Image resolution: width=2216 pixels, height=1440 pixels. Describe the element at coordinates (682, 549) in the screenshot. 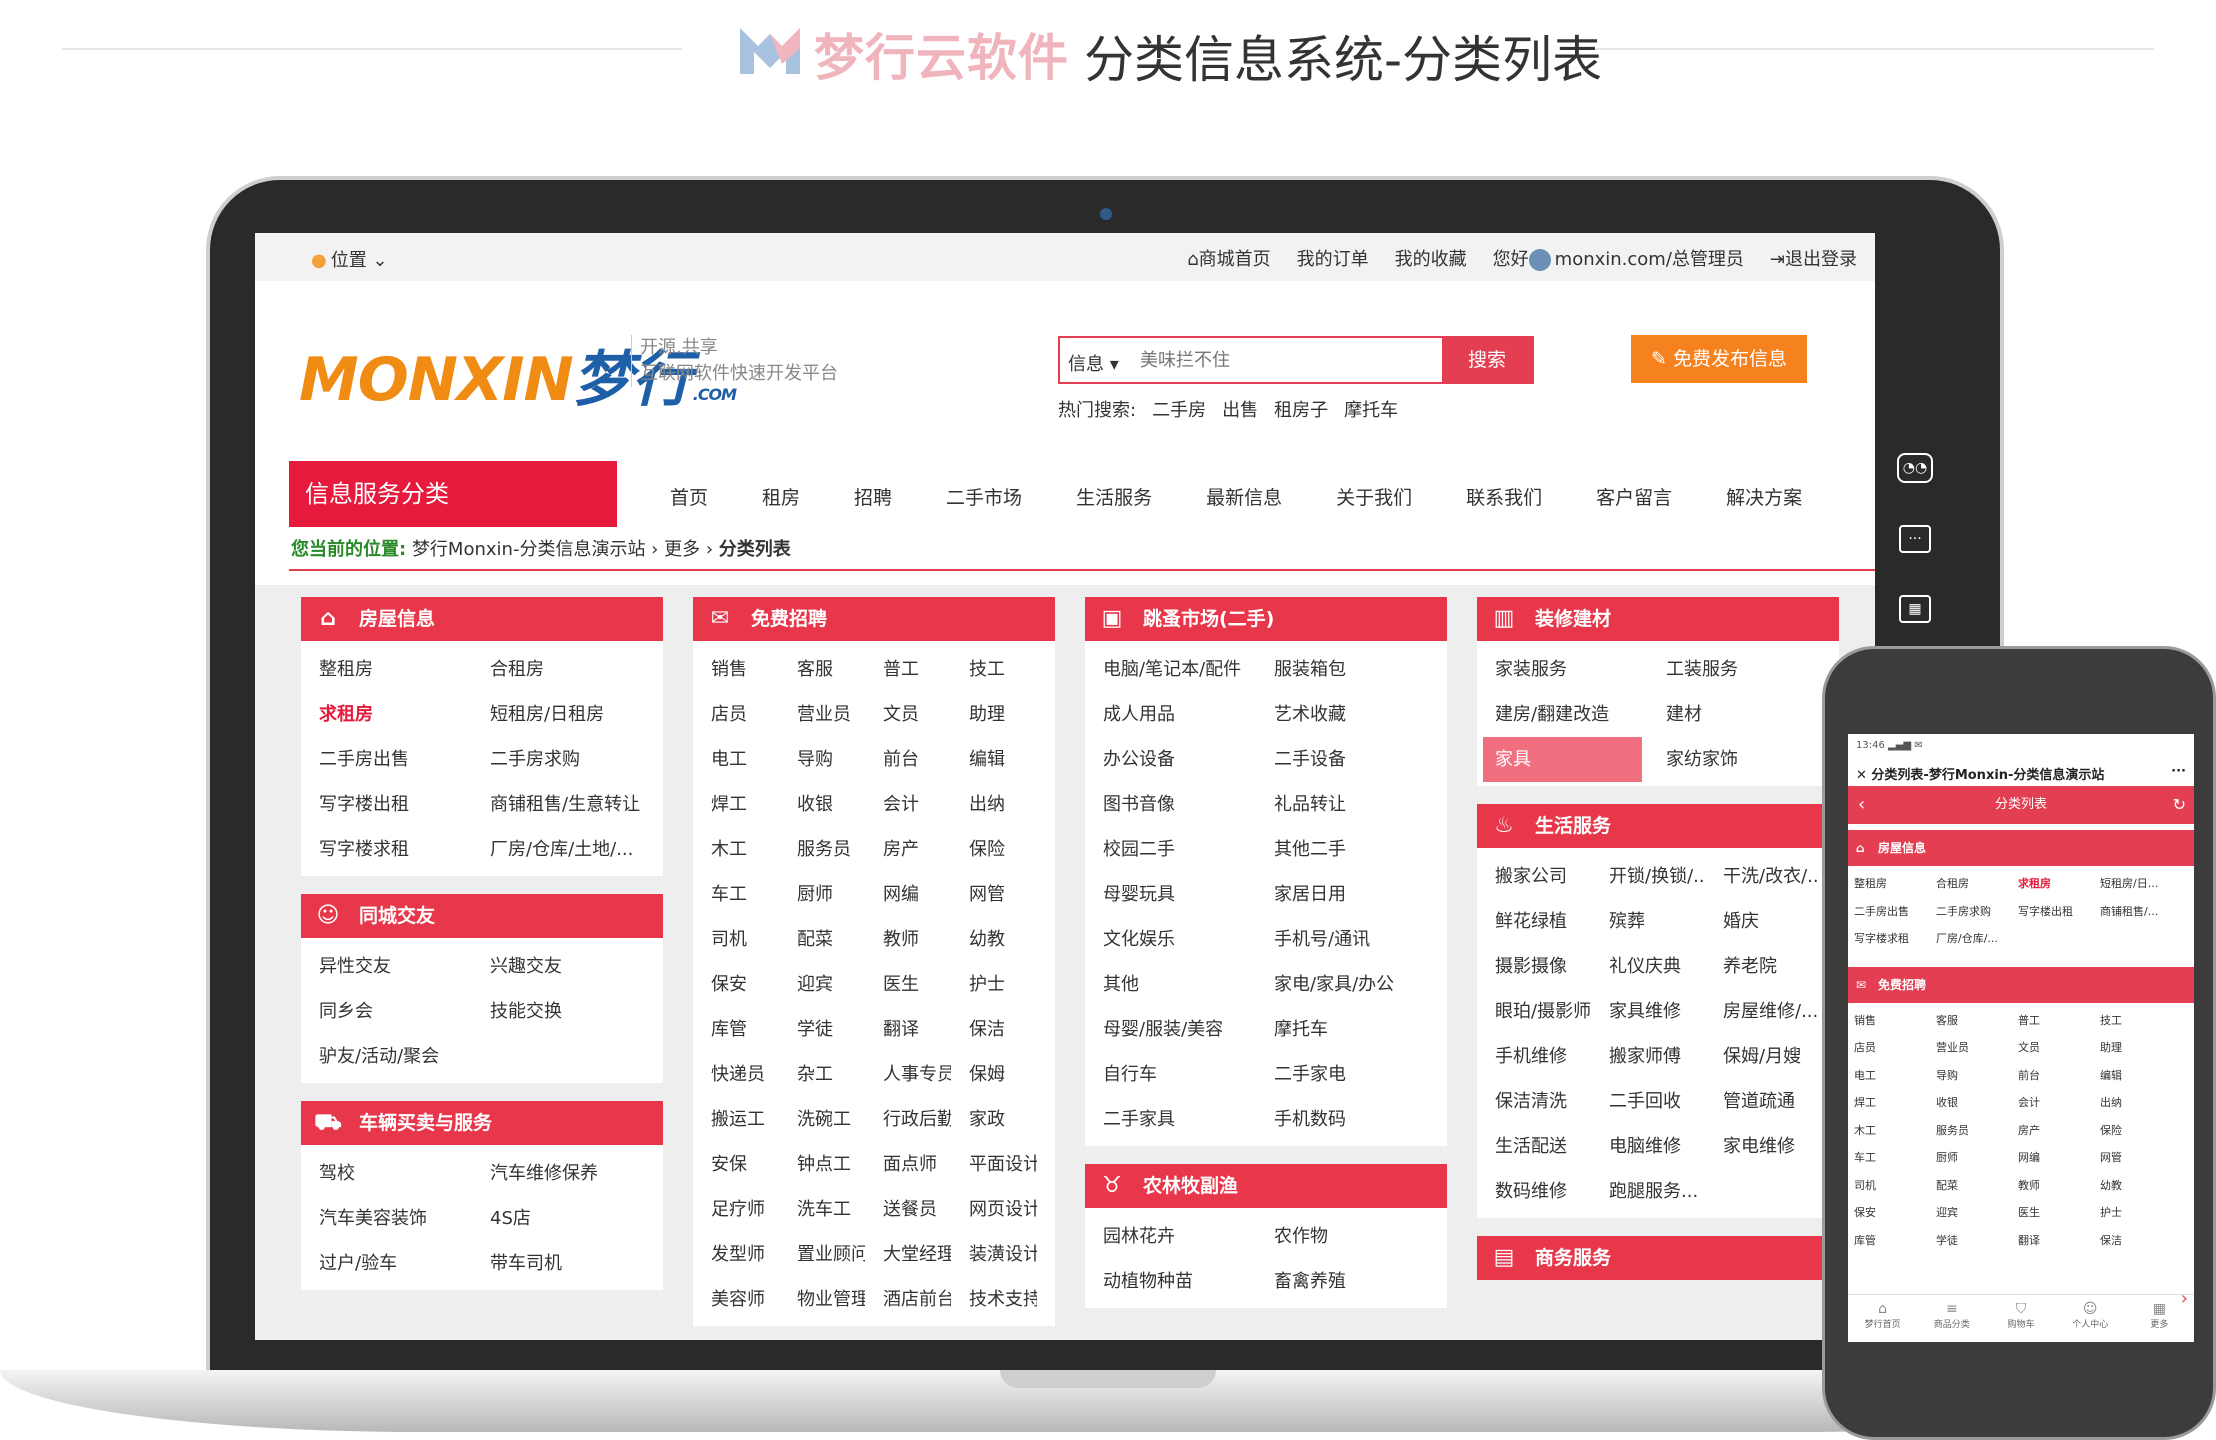

I see `breadcrumb-more: 更多` at that location.